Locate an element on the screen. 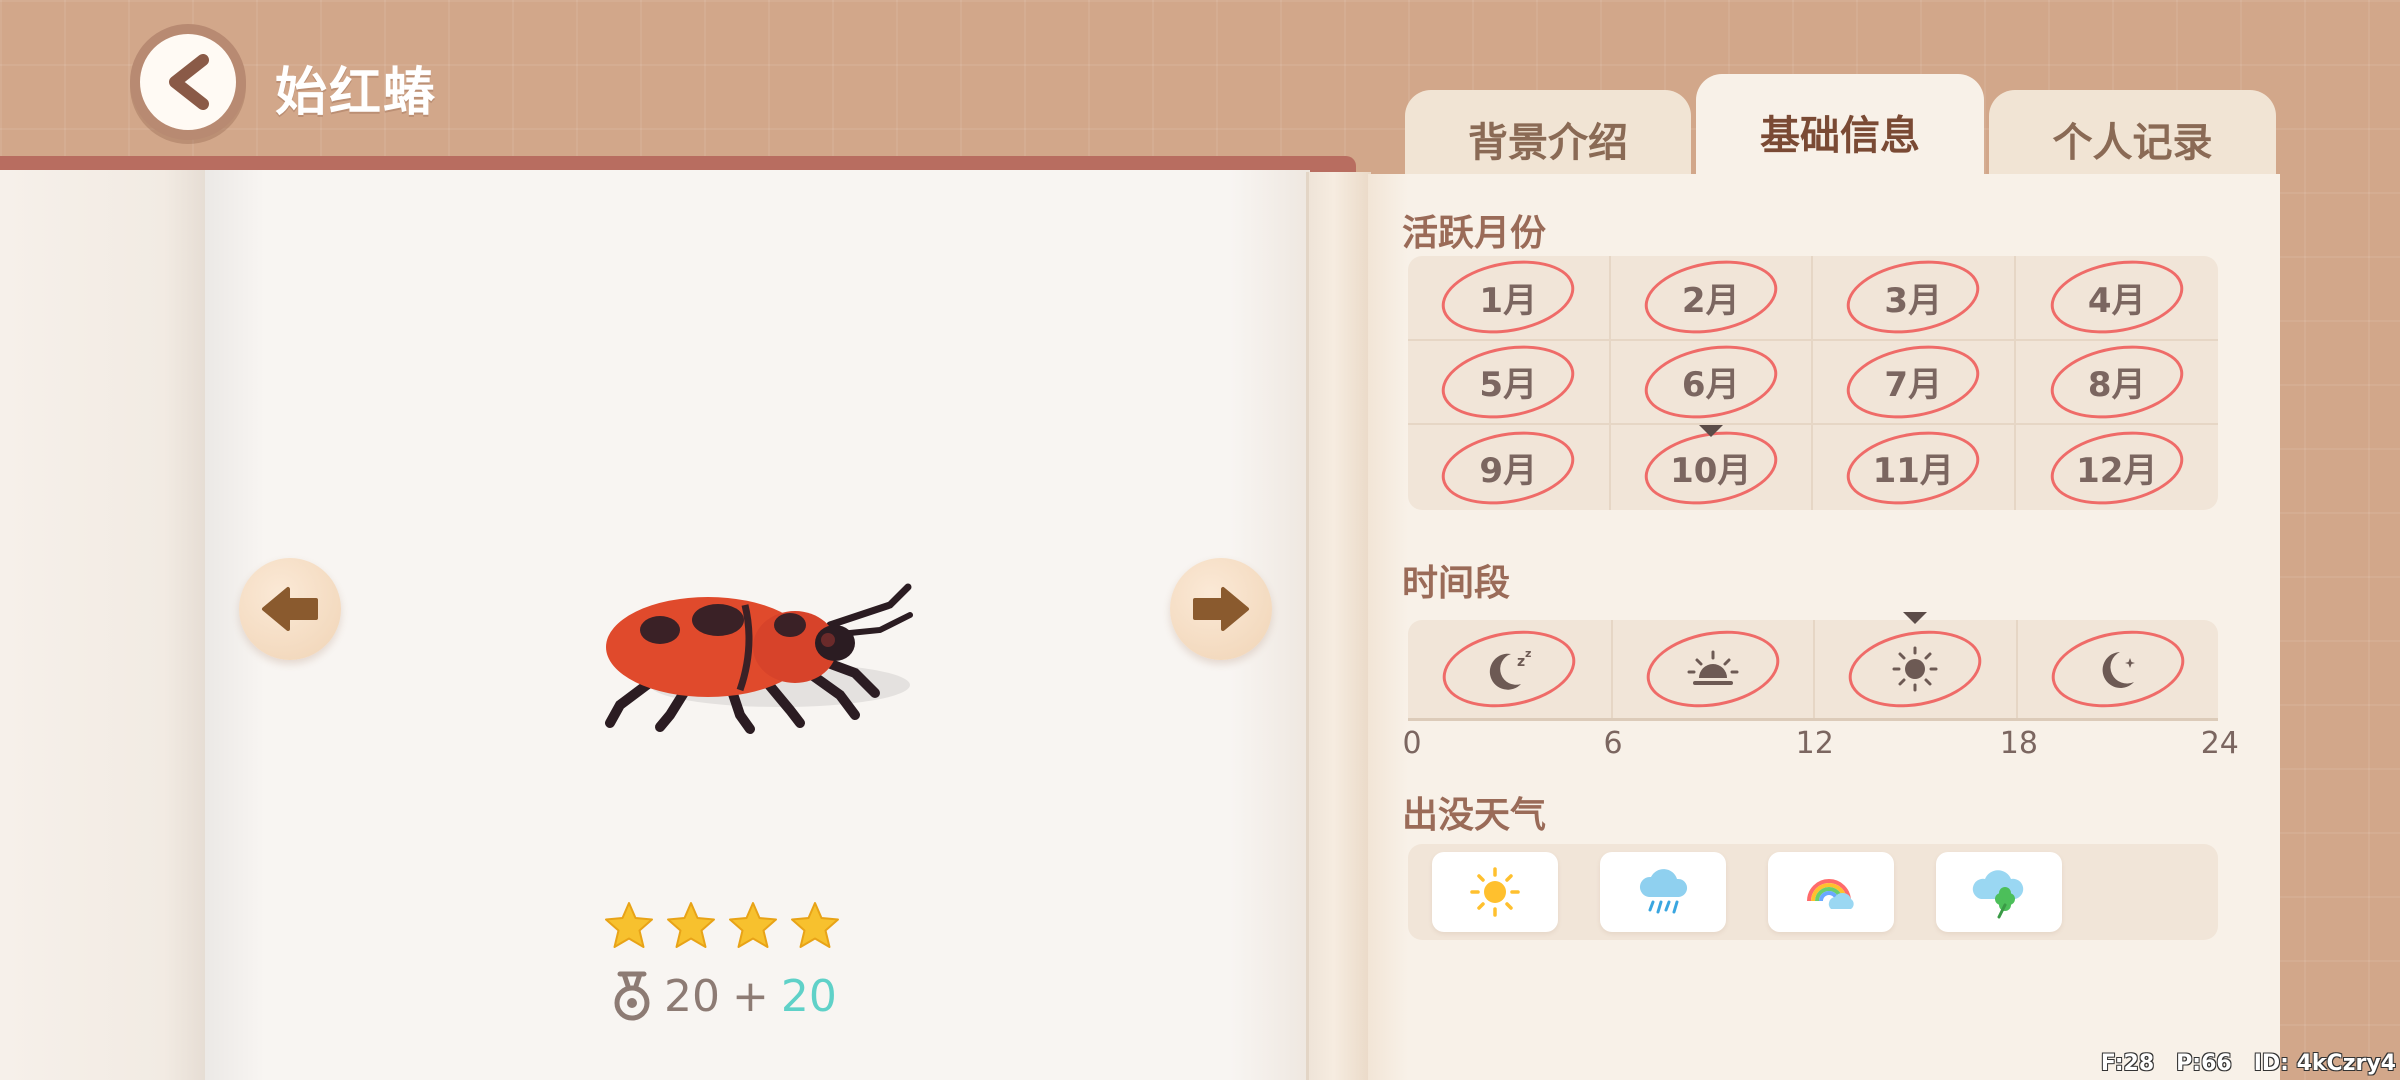 The image size is (2400, 1080). medal-icon is located at coordinates (632, 996).